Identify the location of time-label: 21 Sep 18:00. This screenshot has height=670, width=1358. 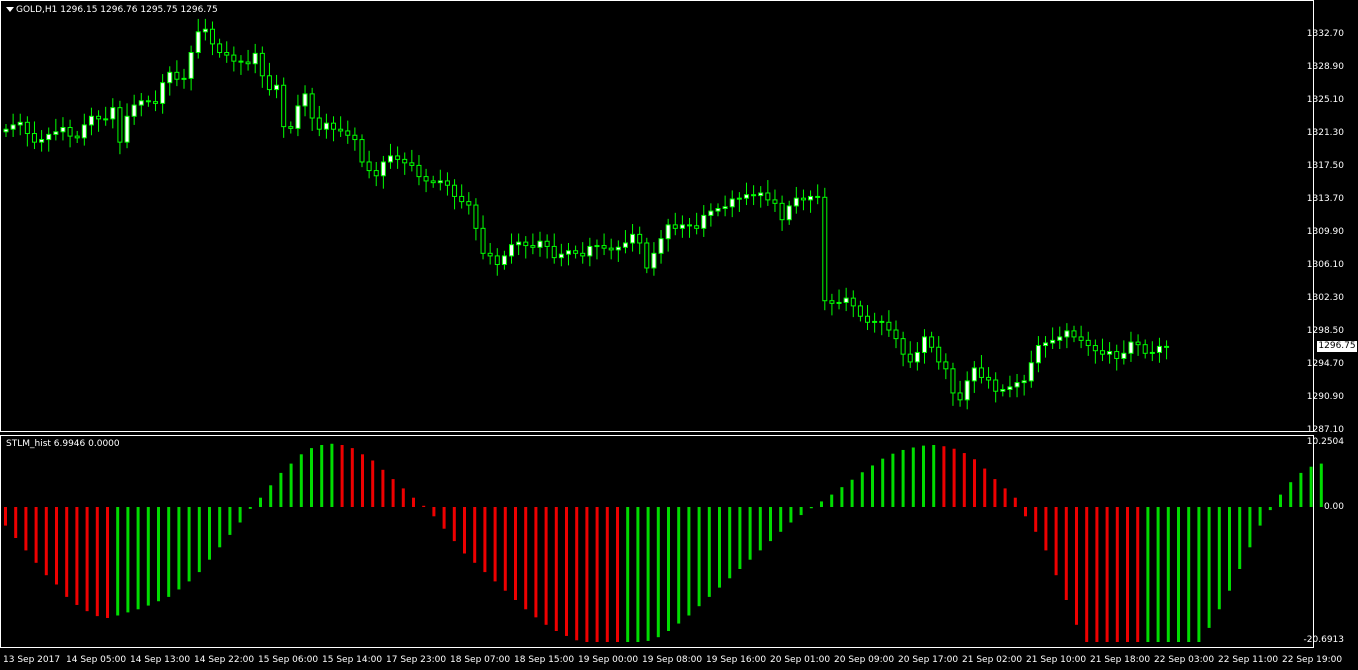
(1120, 660).